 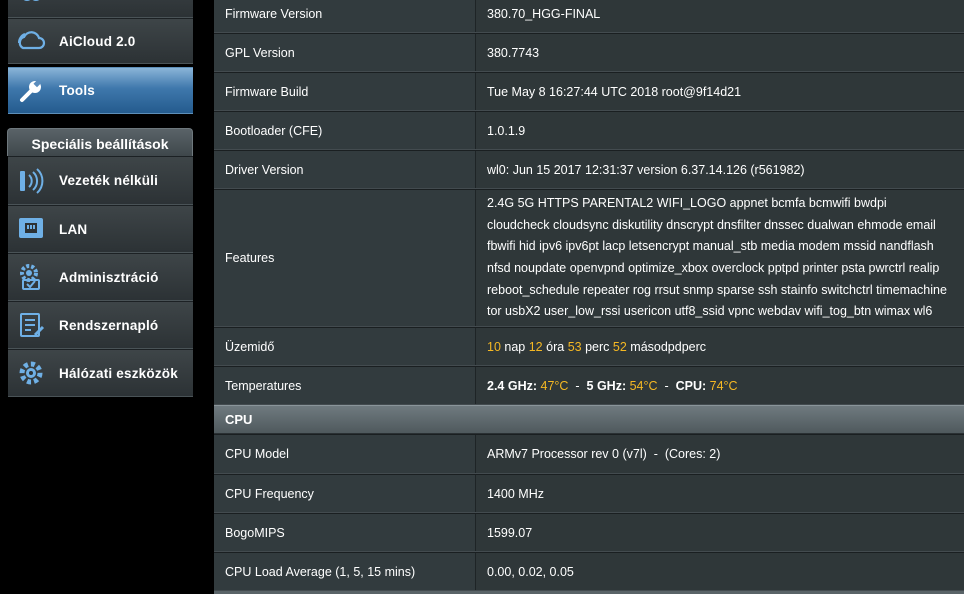 I want to click on row-label: Firmware Version, so click(x=345, y=16).